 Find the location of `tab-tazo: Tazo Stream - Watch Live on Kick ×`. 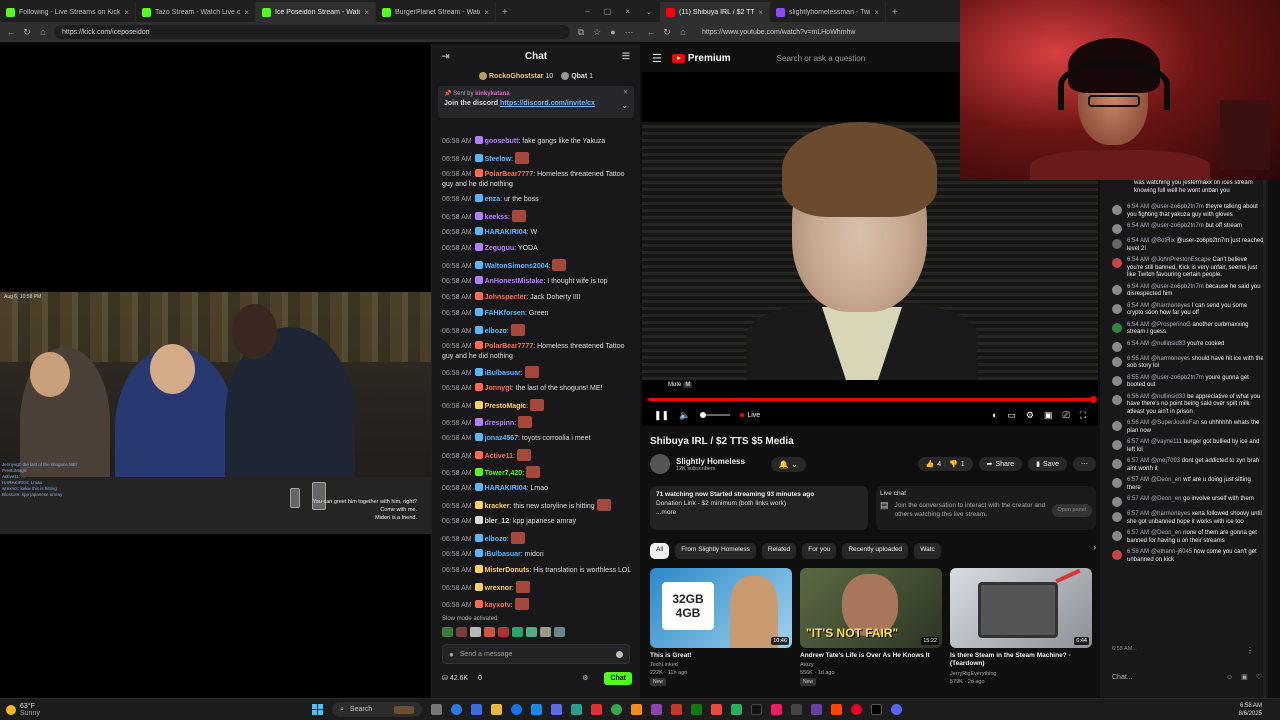

tab-tazo: Tazo Stream - Watch Live on Kick × is located at coordinates (196, 12).